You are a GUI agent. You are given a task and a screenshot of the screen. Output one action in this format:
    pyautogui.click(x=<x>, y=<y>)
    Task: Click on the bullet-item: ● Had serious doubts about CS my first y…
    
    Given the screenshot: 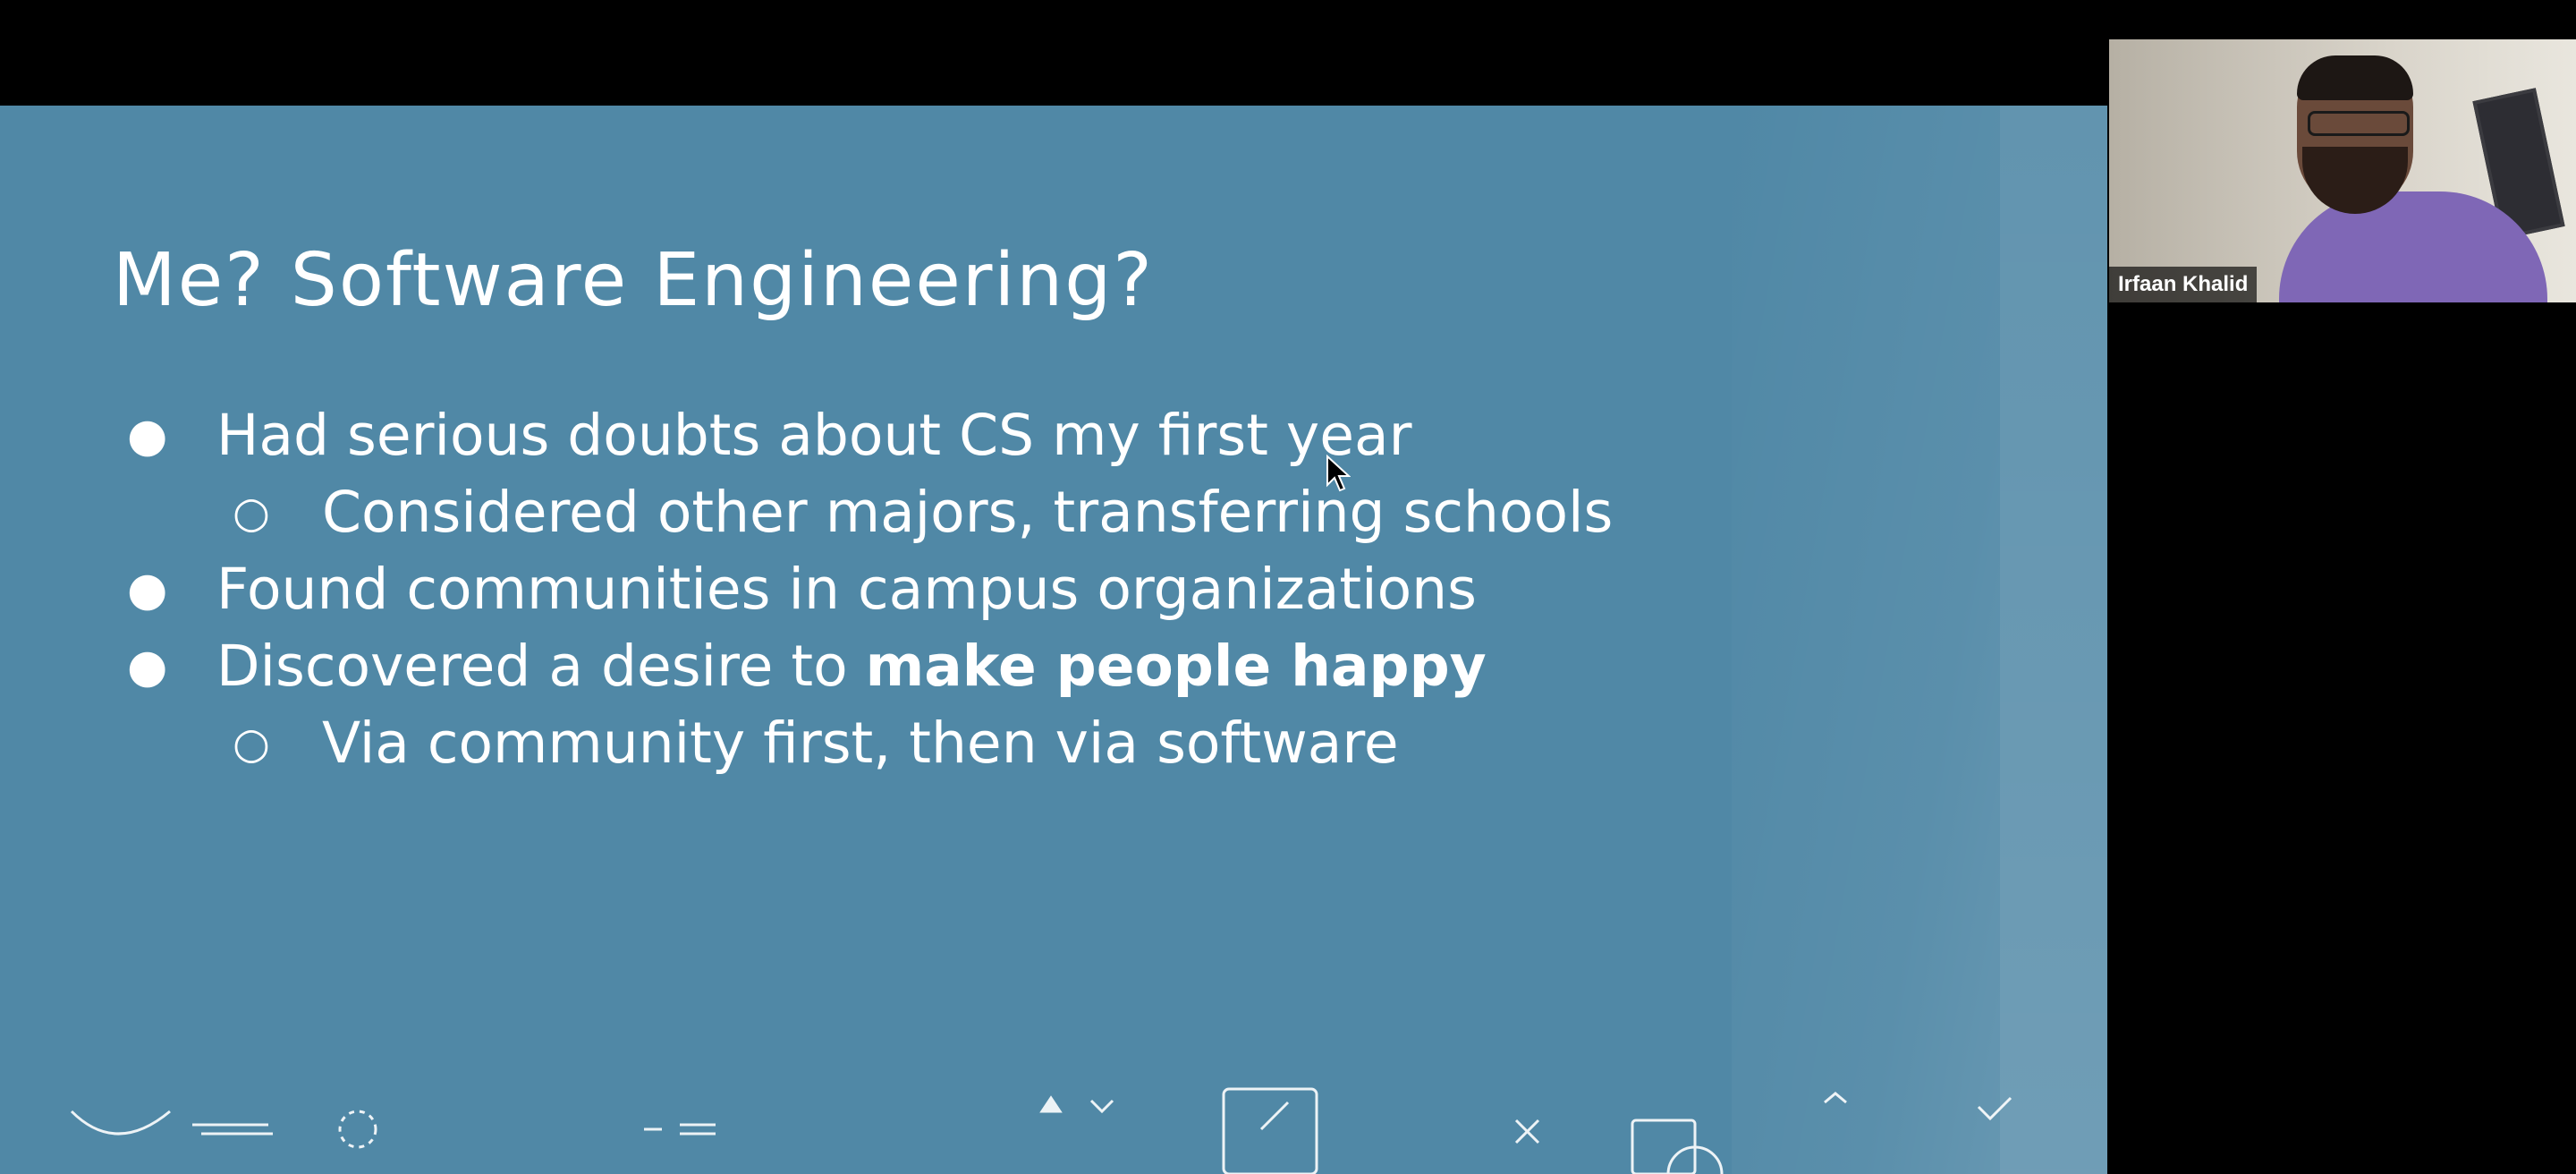 What is the action you would take?
    pyautogui.click(x=1053, y=435)
    